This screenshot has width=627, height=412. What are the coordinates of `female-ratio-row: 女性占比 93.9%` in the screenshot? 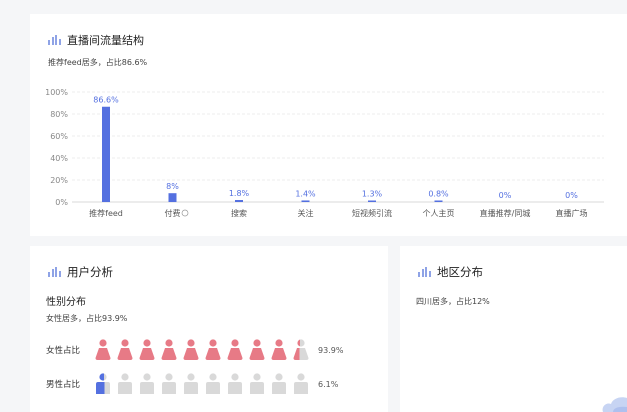 It's located at (194, 350).